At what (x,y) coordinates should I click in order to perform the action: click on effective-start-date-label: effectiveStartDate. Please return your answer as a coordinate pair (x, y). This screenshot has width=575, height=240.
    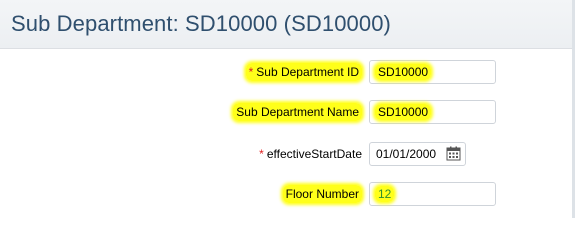
    Looking at the image, I should click on (314, 154).